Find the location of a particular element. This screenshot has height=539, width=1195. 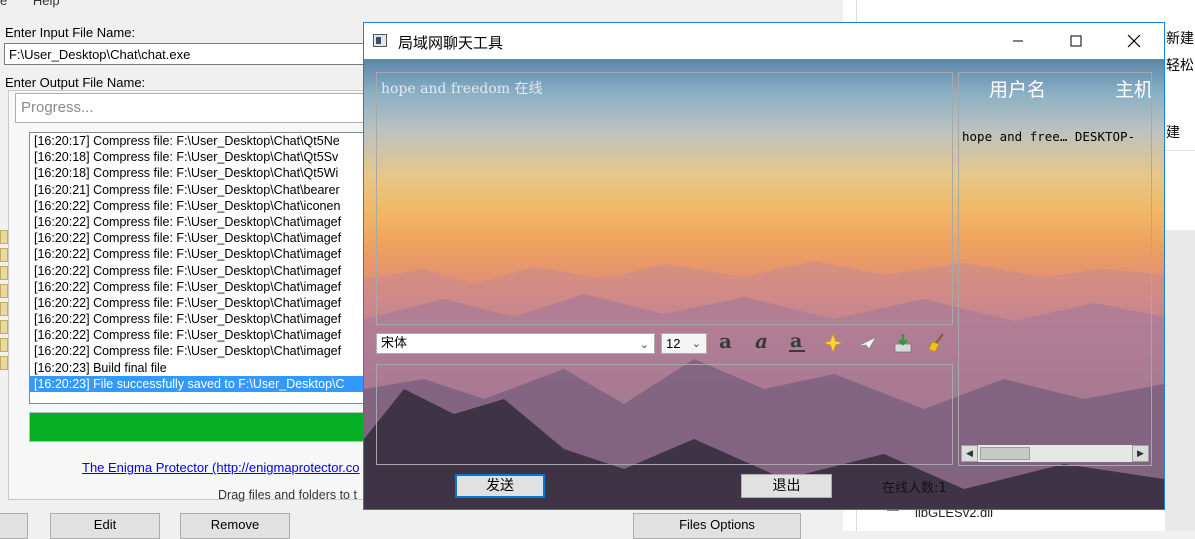

underline-button: a is located at coordinates (797, 343).